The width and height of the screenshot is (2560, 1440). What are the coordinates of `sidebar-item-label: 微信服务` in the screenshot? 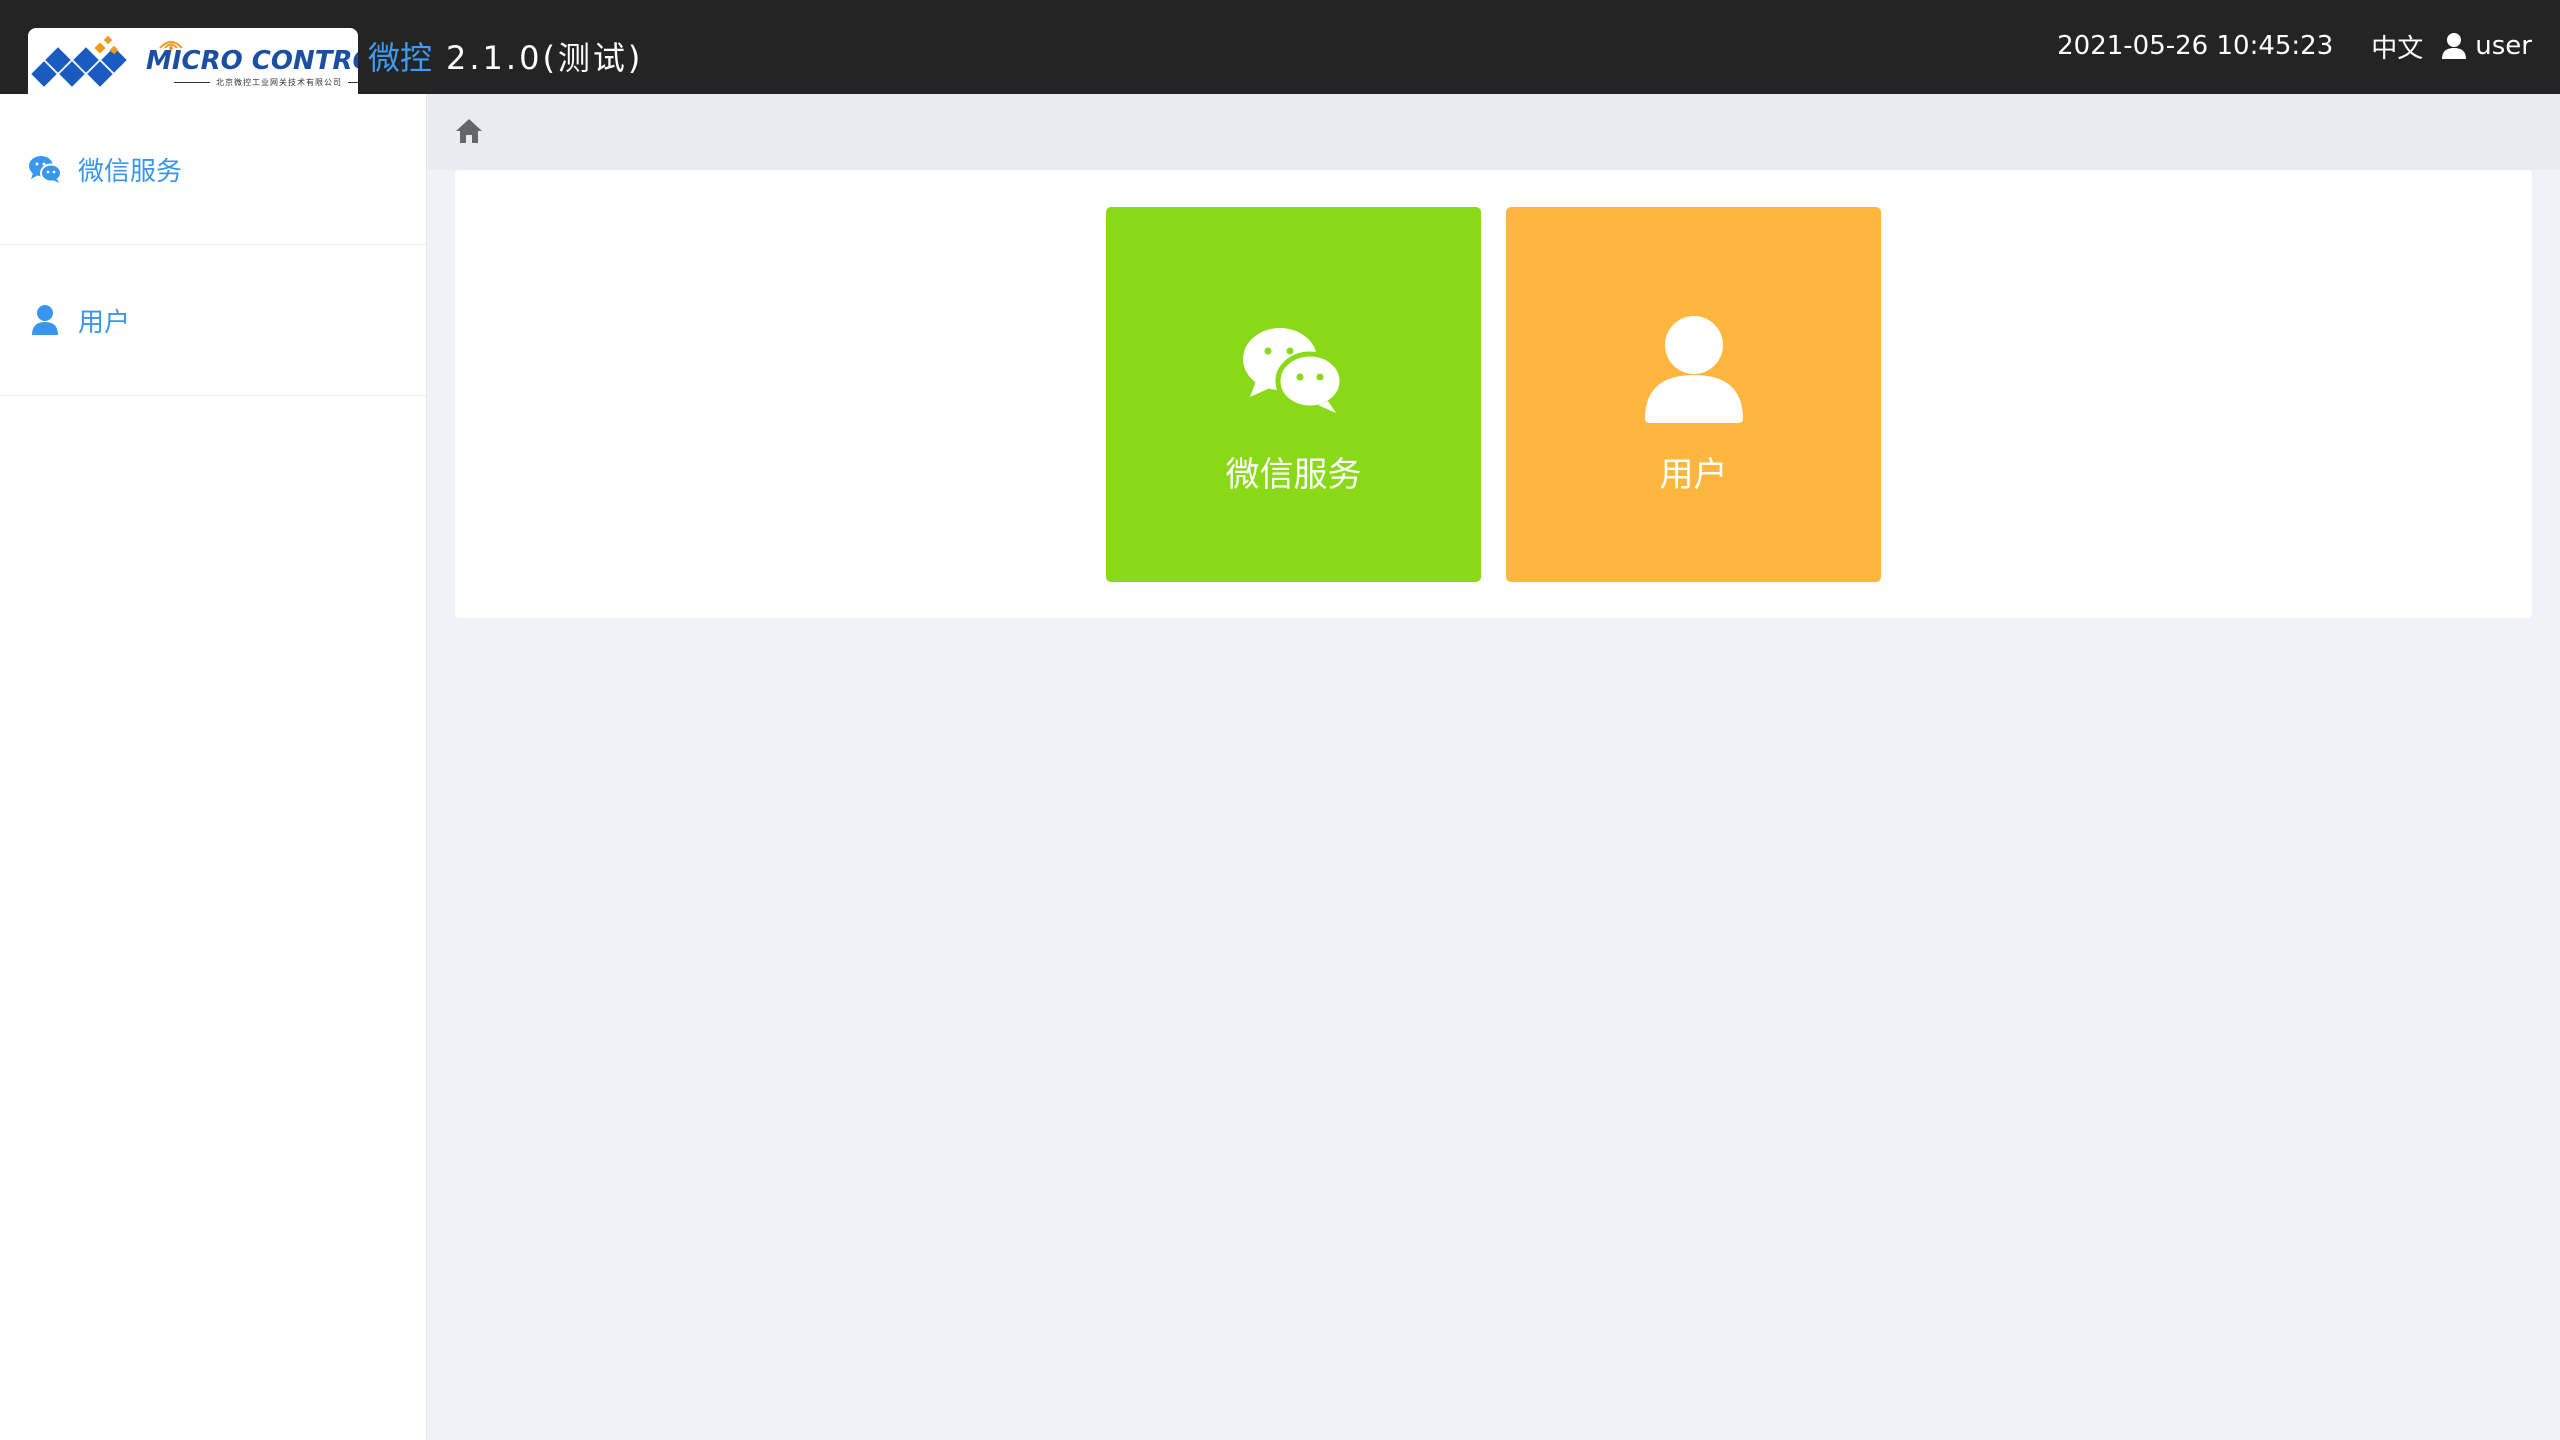 It's located at (130, 171).